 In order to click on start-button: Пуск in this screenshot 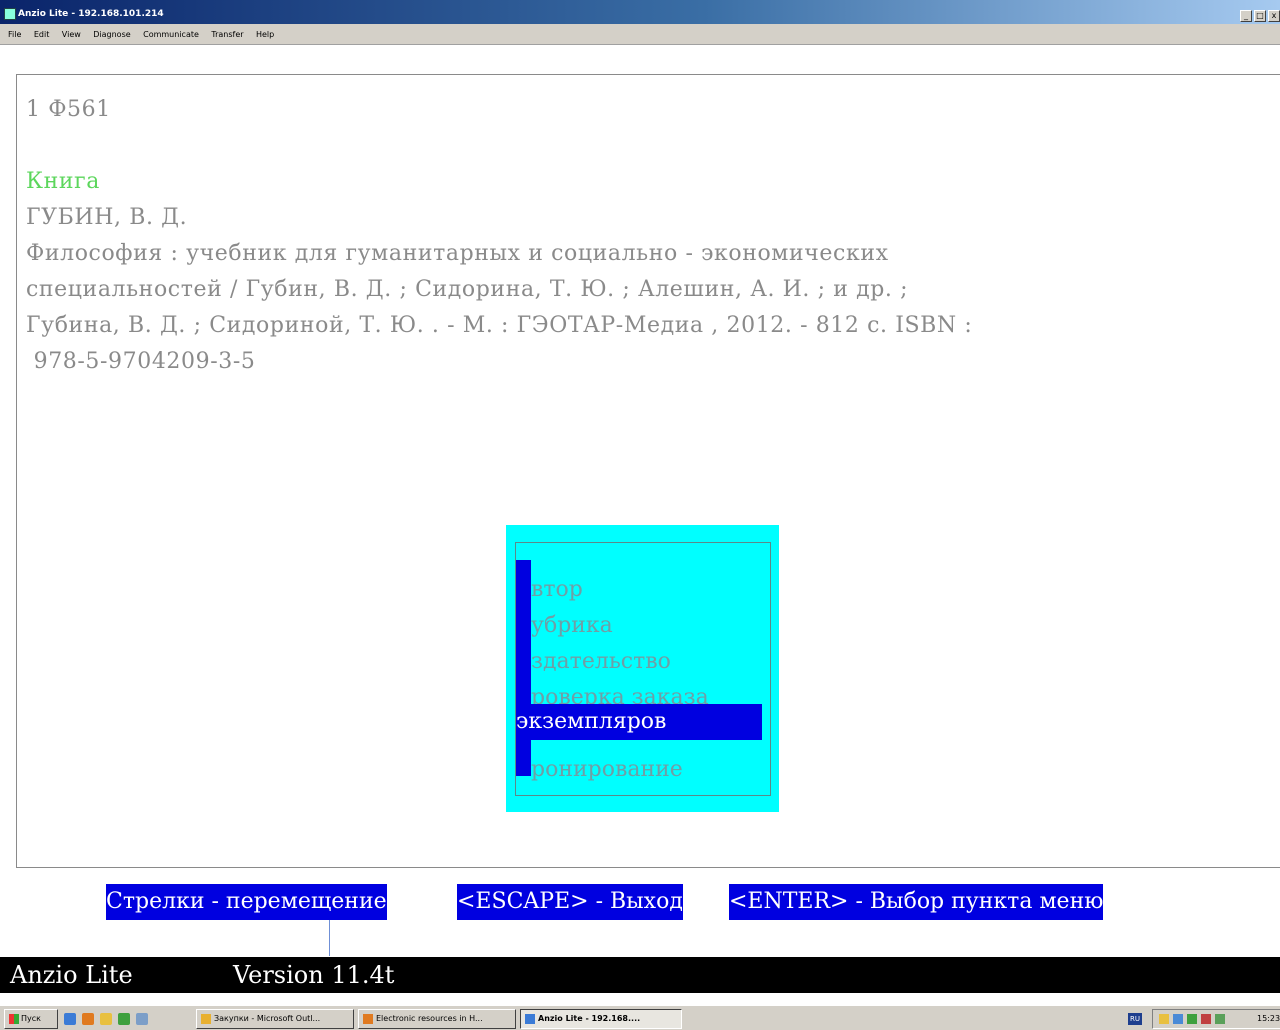, I will do `click(31, 1019)`.